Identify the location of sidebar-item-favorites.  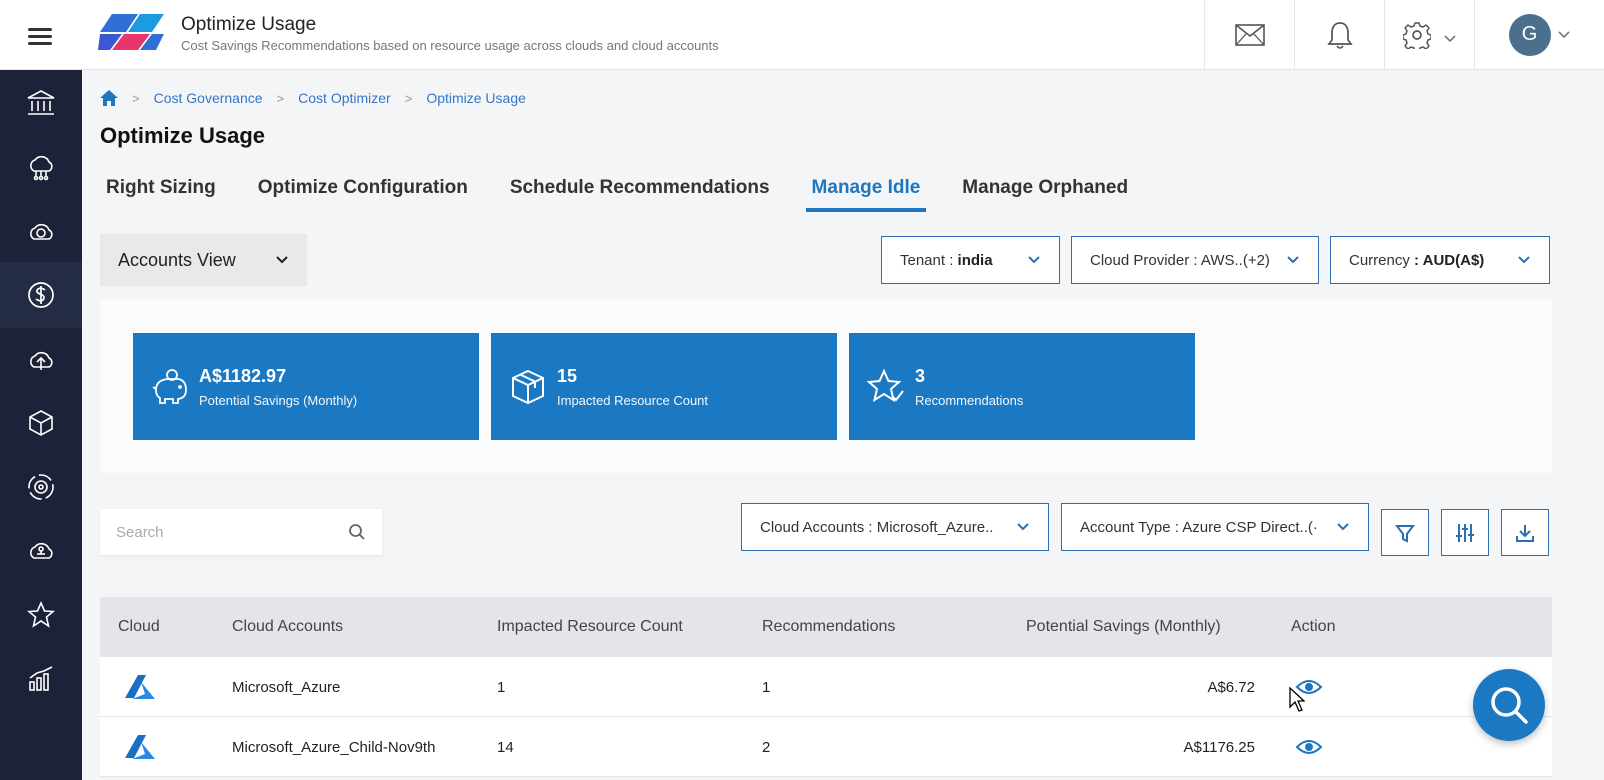
(41, 615).